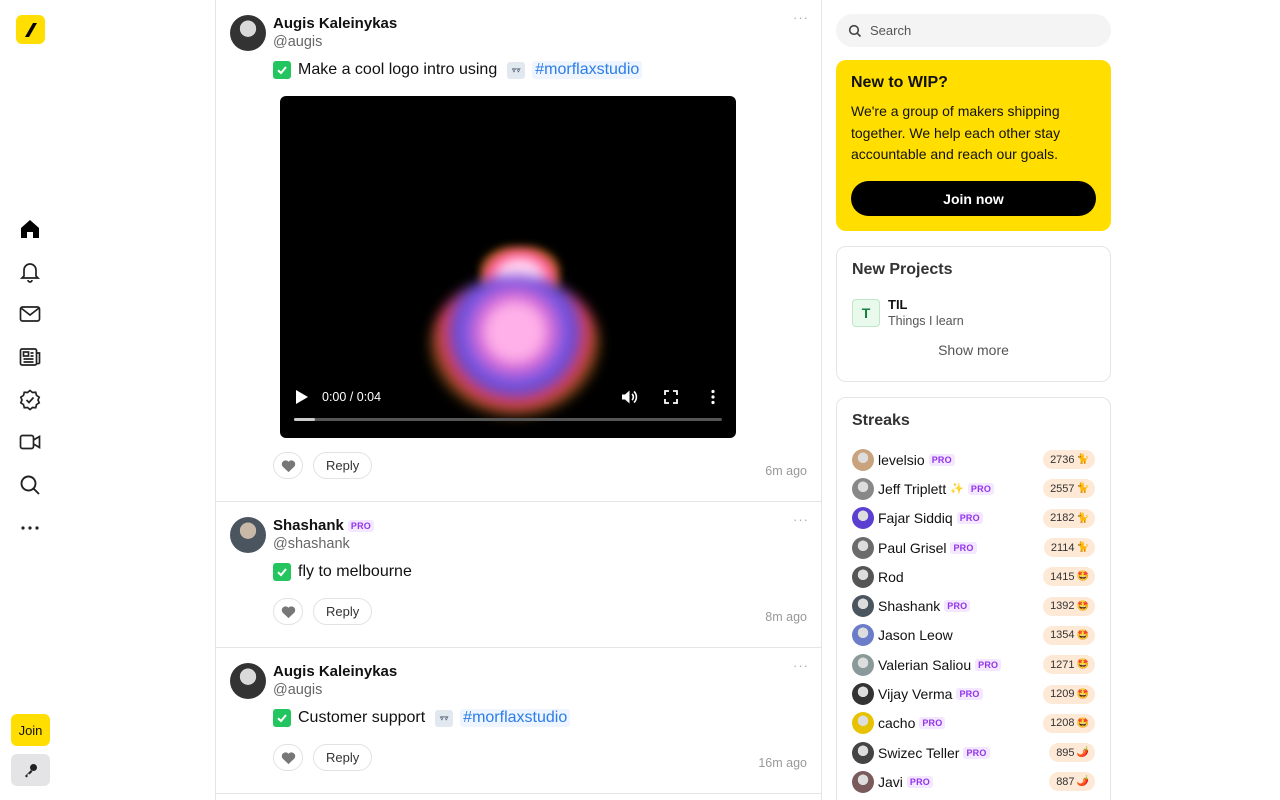 This screenshot has height=800, width=1280. Describe the element at coordinates (362, 717) in the screenshot. I see `todo-text: Customer support` at that location.